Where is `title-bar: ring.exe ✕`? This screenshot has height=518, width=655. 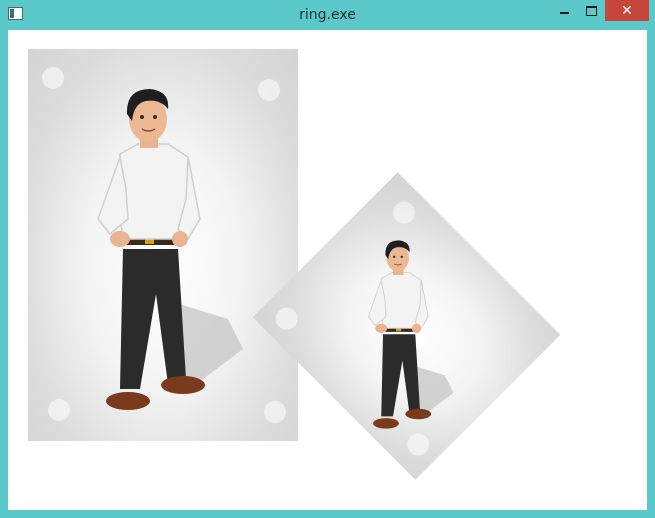
title-bar: ring.exe ✕ is located at coordinates (327, 15).